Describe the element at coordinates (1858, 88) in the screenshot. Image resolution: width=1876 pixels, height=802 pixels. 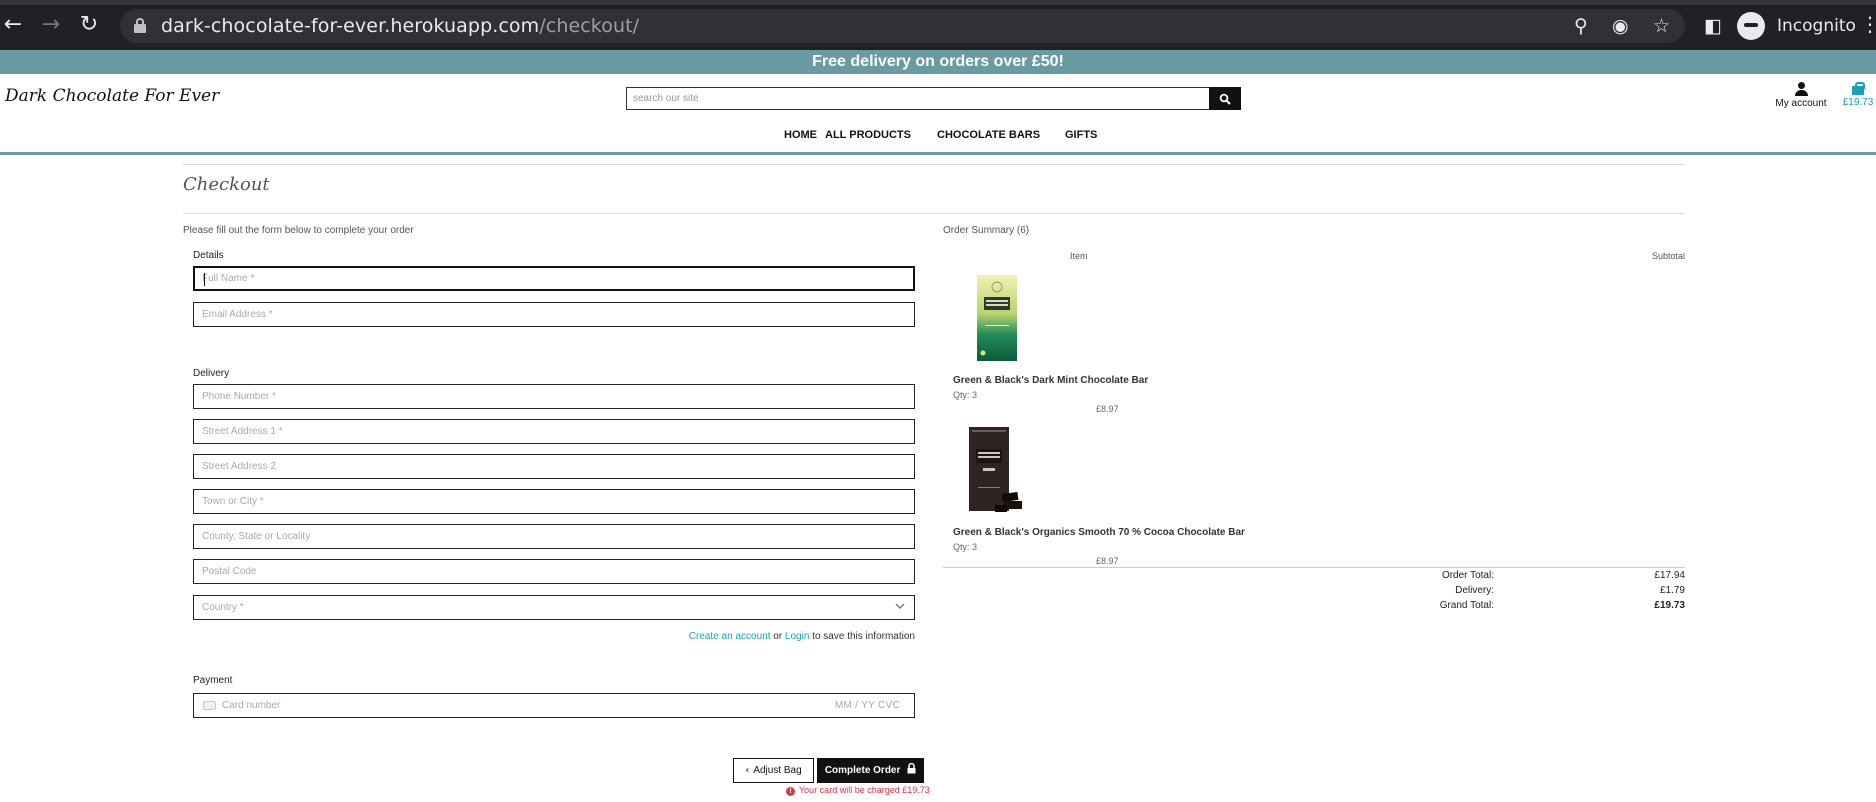
I see `shopping-bag-icon` at that location.